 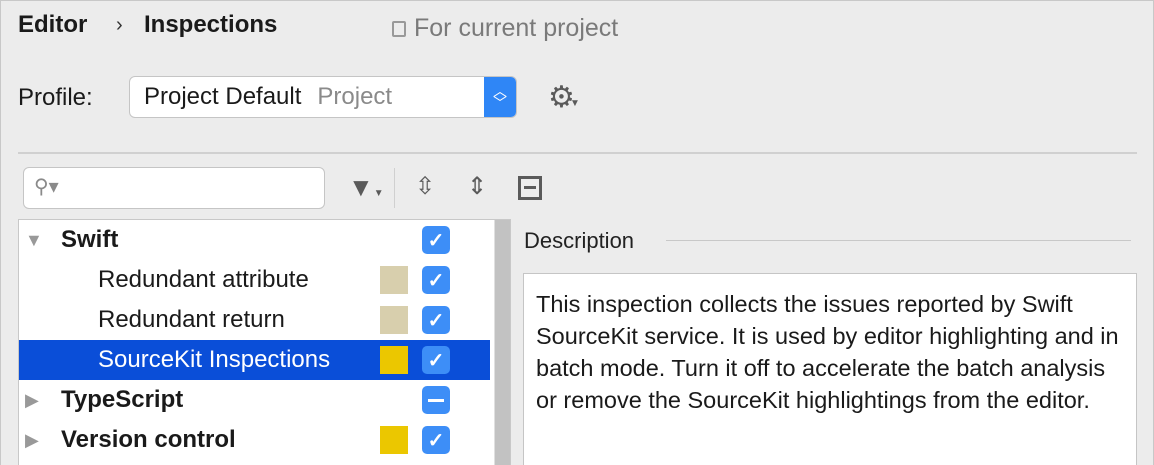 I want to click on chevron-updown-icon: ︿ ﹀, so click(x=500, y=97).